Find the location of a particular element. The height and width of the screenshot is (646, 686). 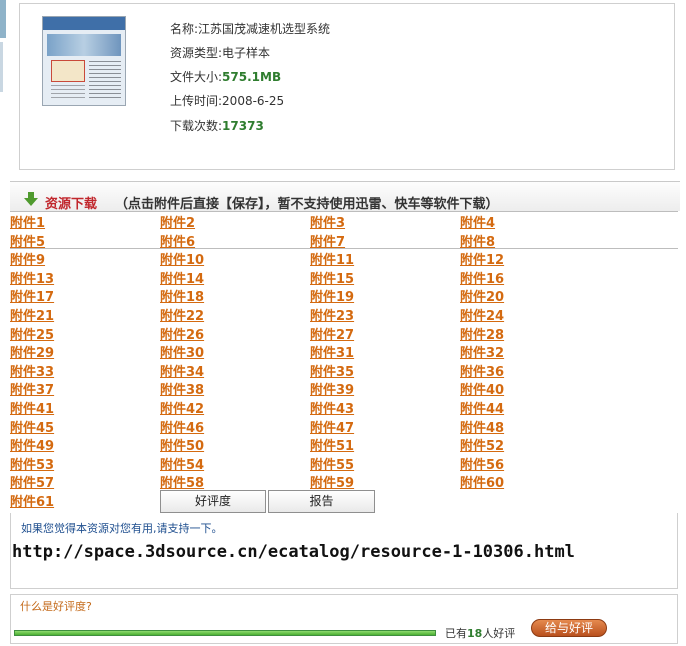

attachment-link: 附件54 is located at coordinates (182, 463).